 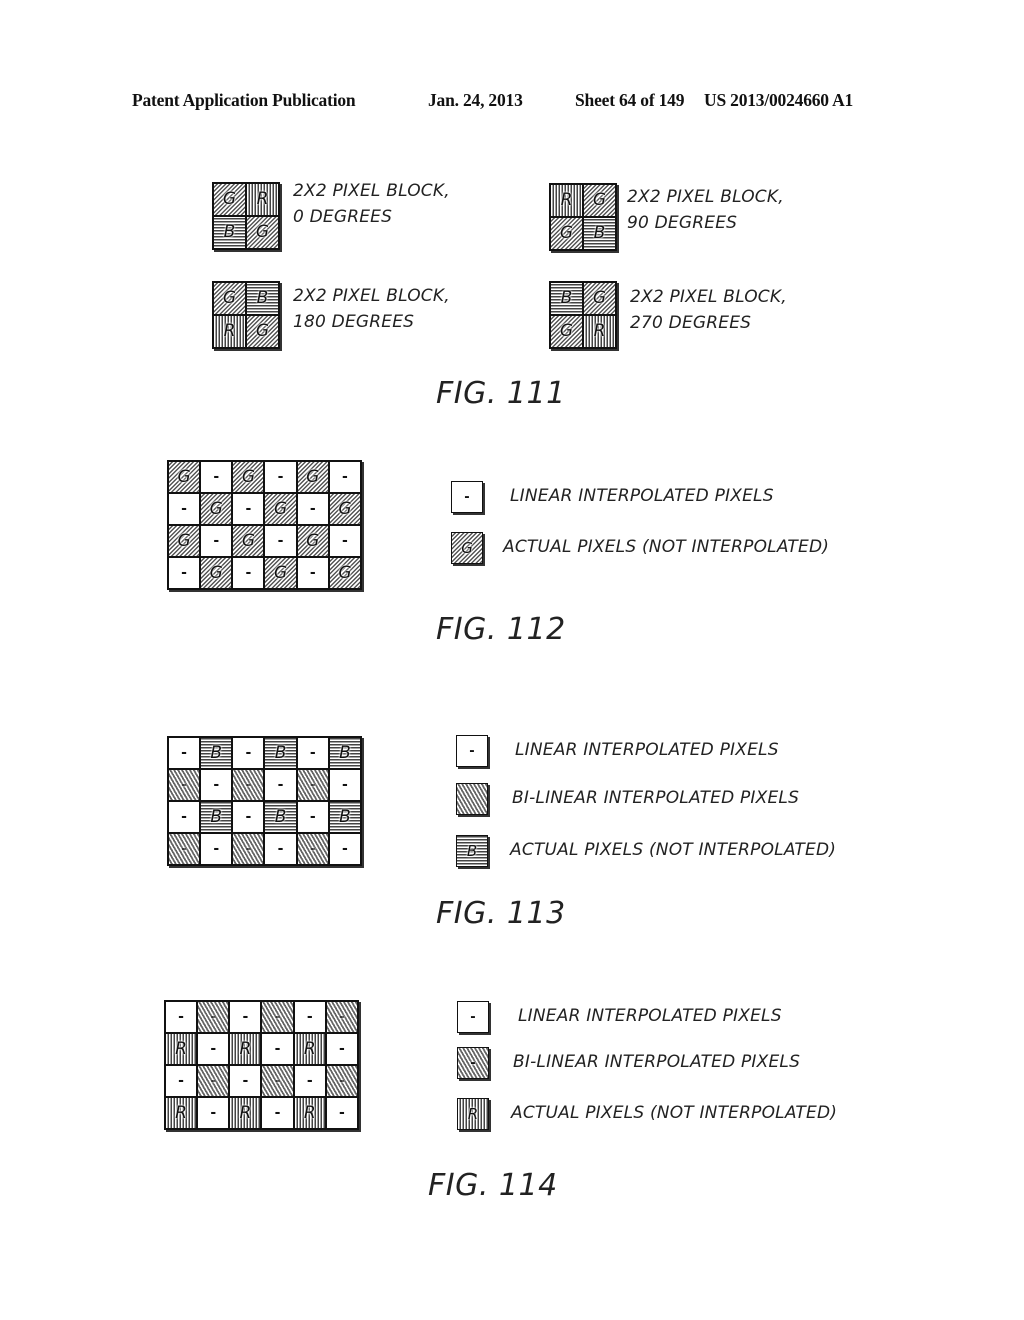 What do you see at coordinates (656, 798) in the screenshot?
I see `legend-label: BI-LINEAR INTERPOLATED PIXELS` at bounding box center [656, 798].